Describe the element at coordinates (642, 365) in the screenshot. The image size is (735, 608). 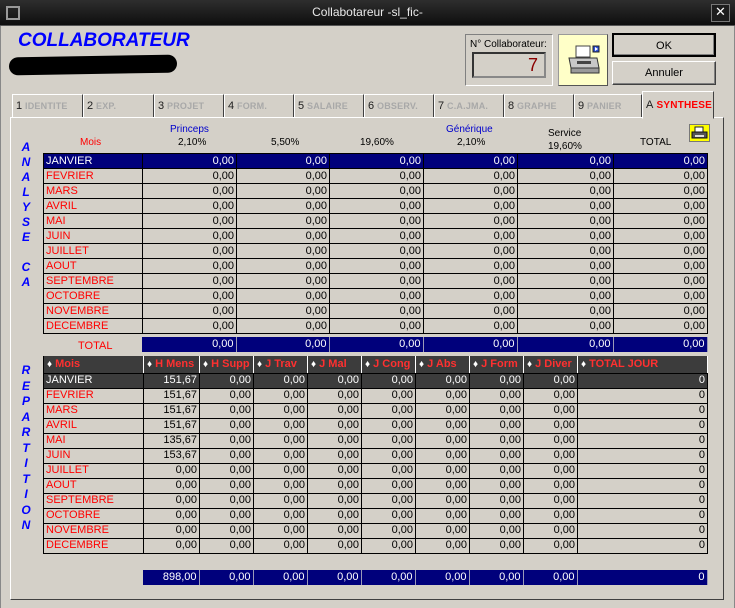
I see `column-header: ♦ TOTAL JOUR` at that location.